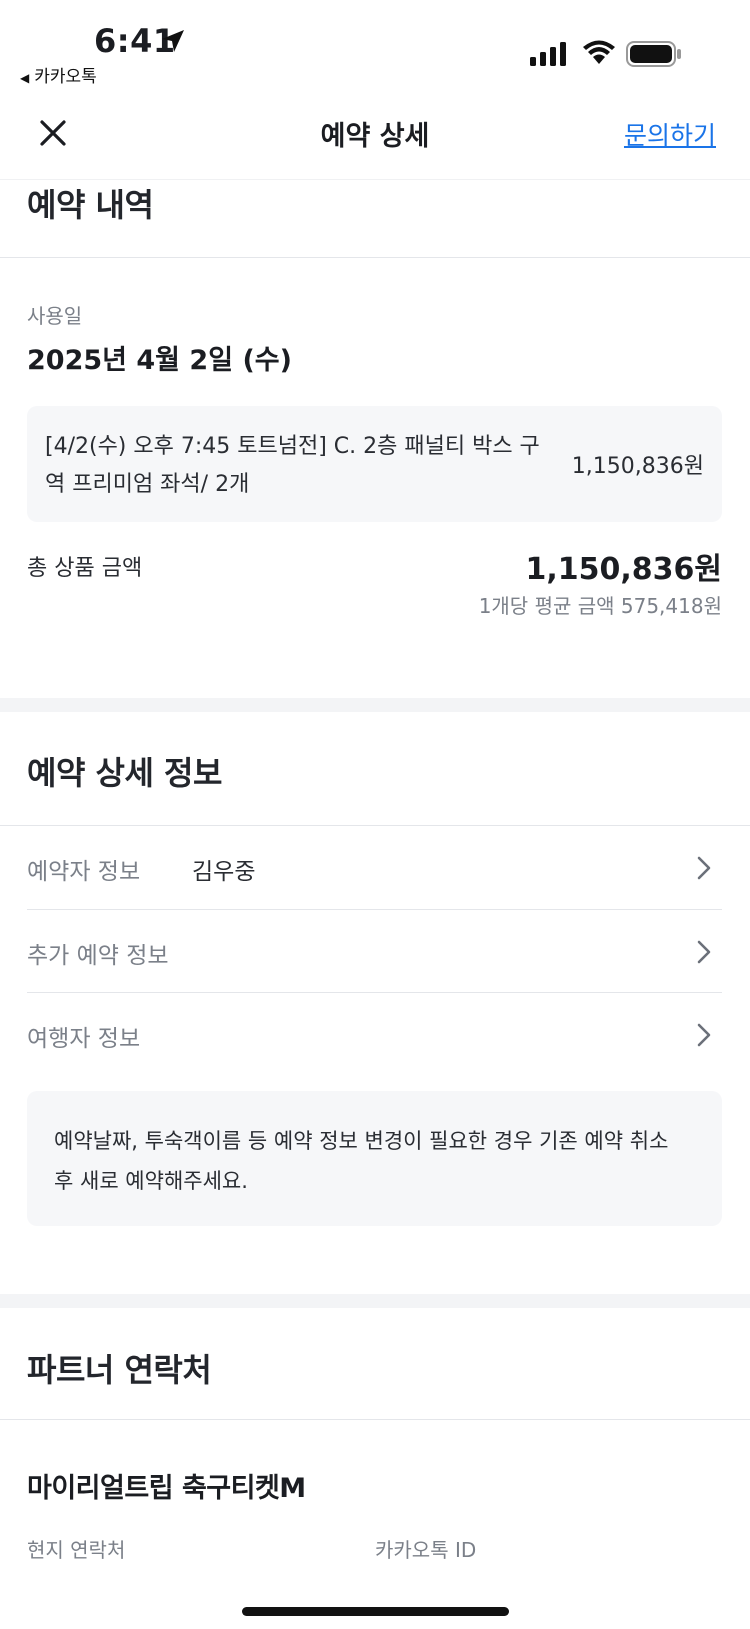 The height and width of the screenshot is (1629, 750). What do you see at coordinates (159, 360) in the screenshot?
I see `use-date: 2025년 4월 2일 (수)` at bounding box center [159, 360].